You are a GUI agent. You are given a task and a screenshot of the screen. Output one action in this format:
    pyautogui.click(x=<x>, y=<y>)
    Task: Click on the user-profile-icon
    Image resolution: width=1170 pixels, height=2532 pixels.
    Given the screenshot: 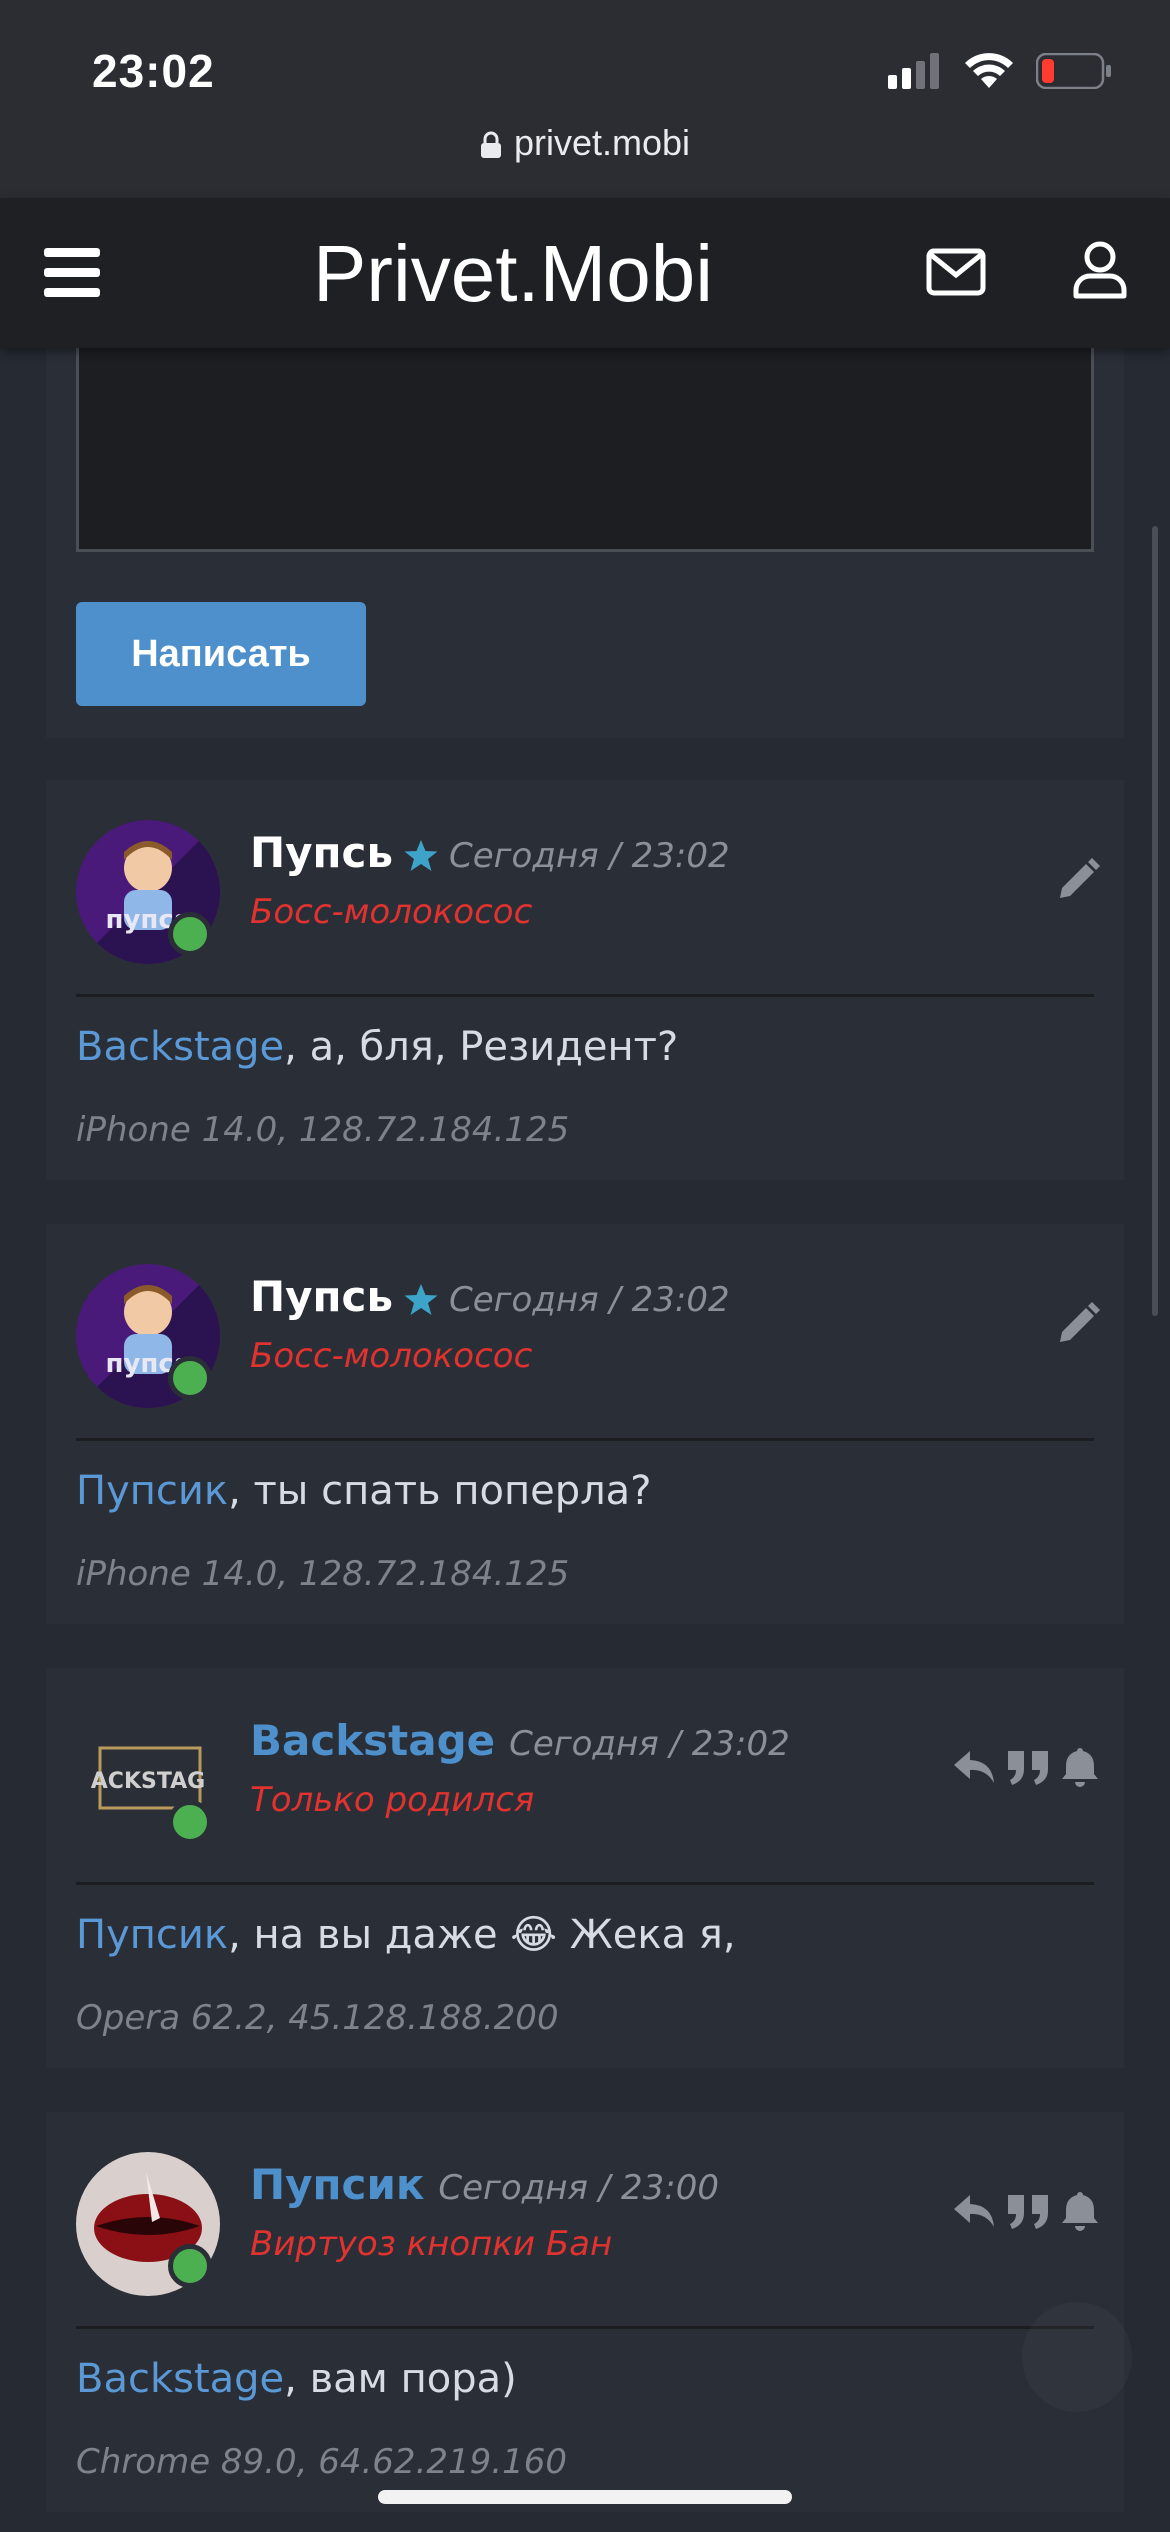 What is the action you would take?
    pyautogui.click(x=1100, y=270)
    